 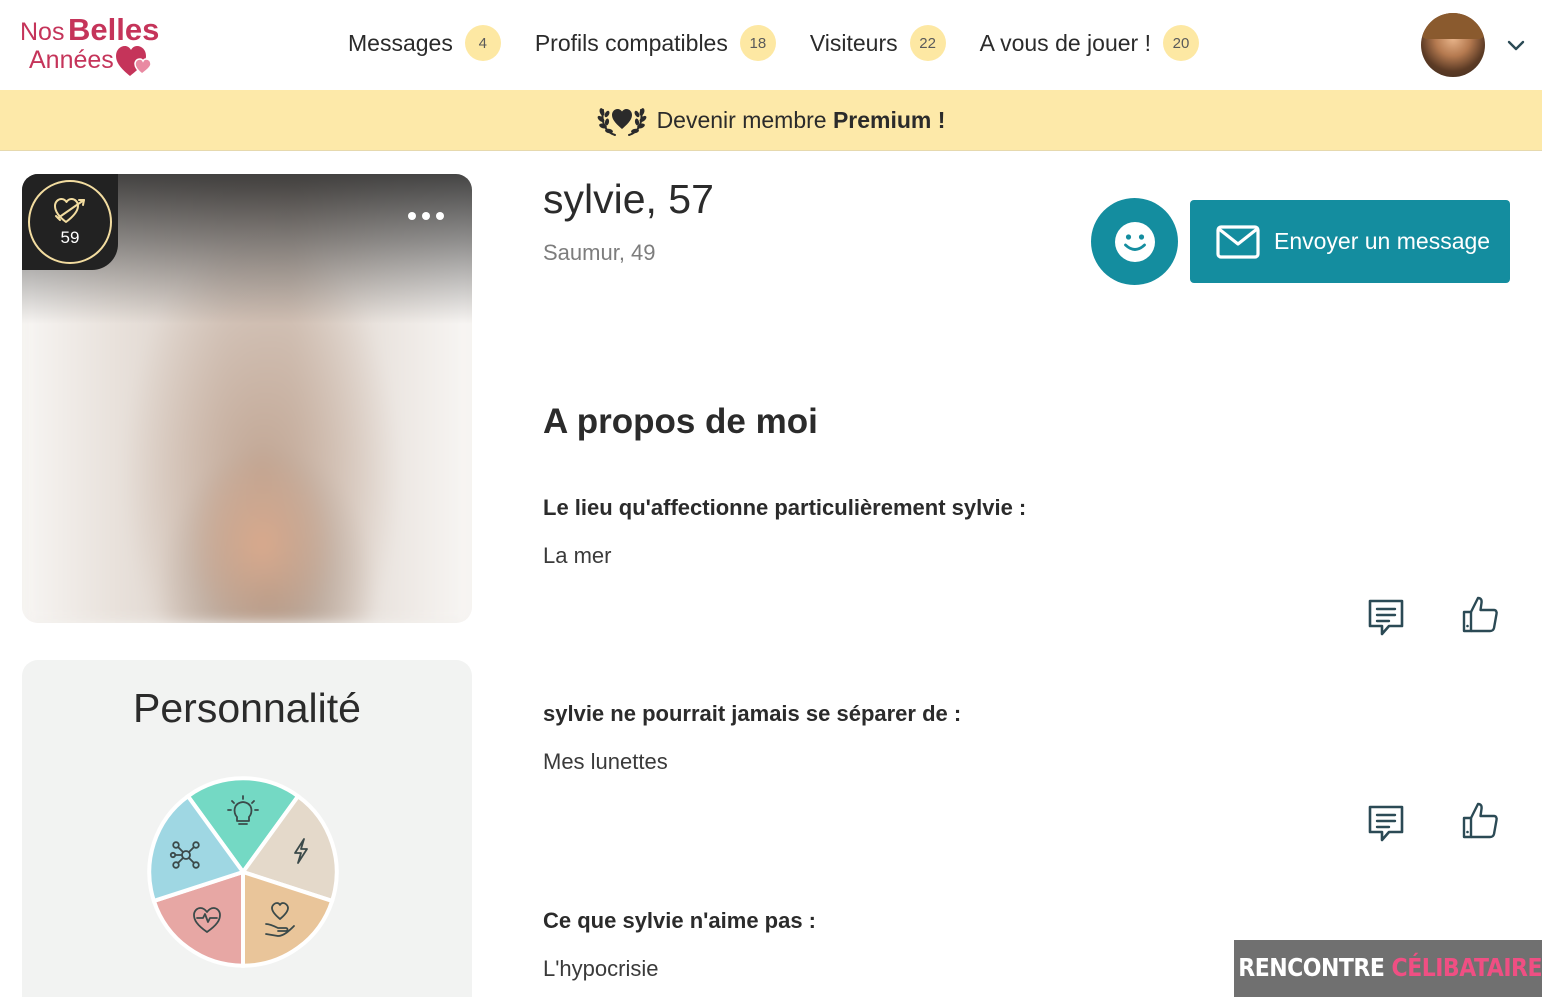 I want to click on compatibility-badge: 59, so click(x=70, y=222).